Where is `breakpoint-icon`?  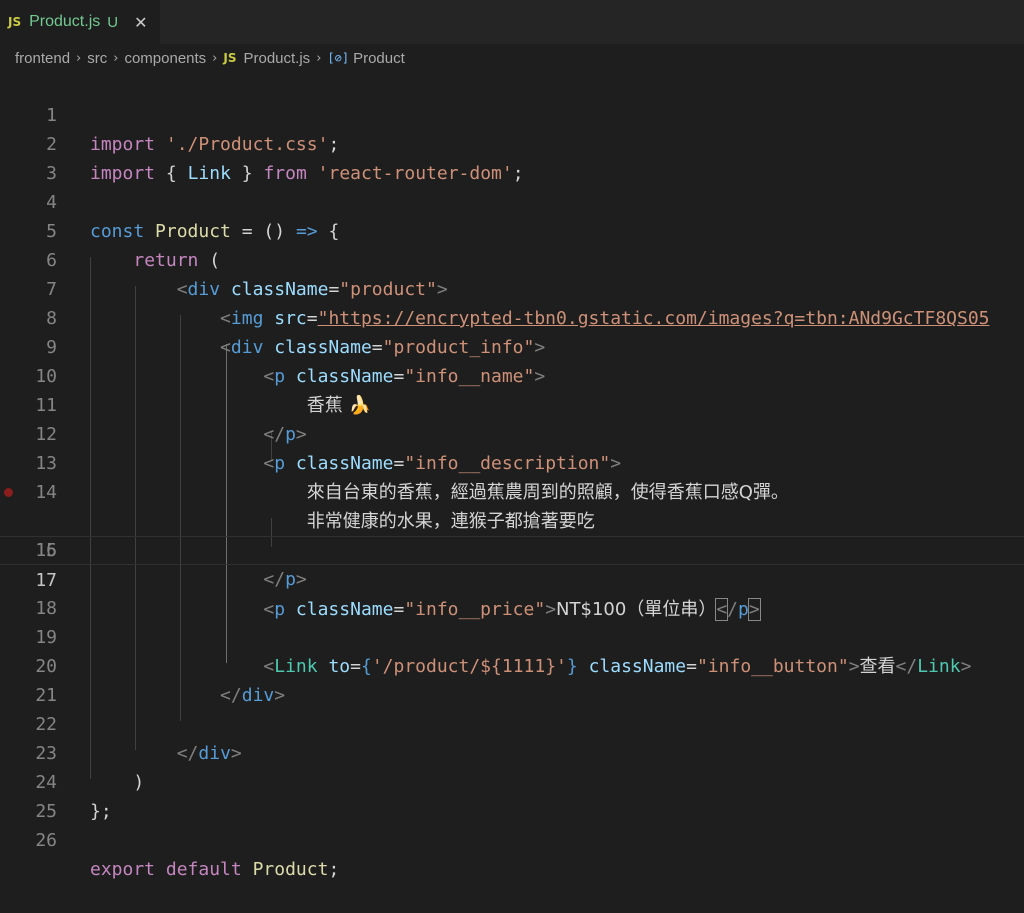
breakpoint-icon is located at coordinates (8, 492).